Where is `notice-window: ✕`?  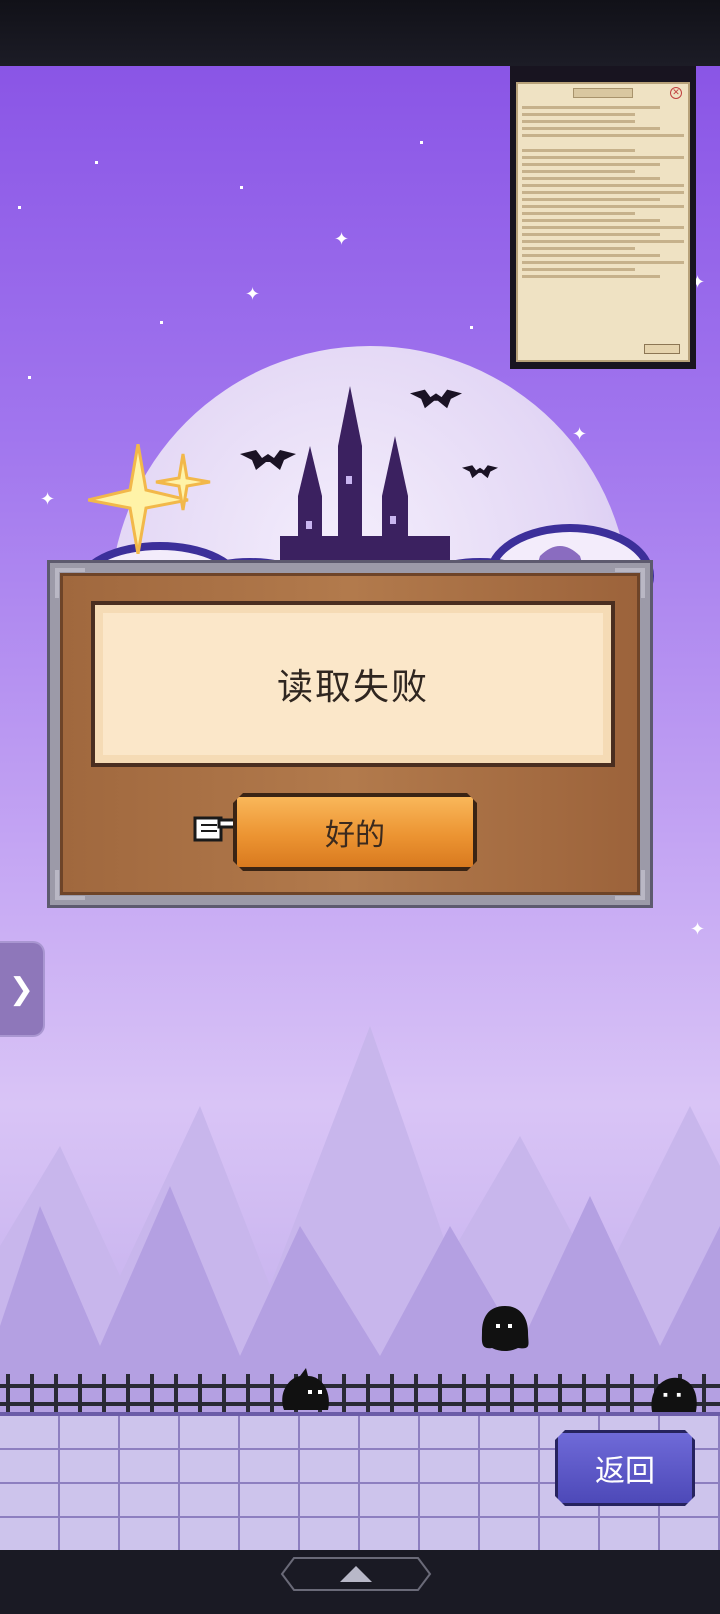 notice-window: ✕ is located at coordinates (603, 217).